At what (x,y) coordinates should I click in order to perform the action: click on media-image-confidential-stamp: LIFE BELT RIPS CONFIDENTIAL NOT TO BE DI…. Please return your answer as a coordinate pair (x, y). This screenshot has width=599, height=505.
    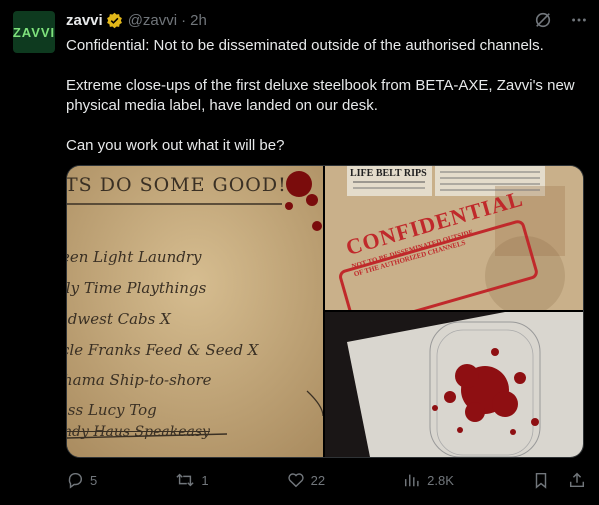
    Looking at the image, I should click on (454, 238).